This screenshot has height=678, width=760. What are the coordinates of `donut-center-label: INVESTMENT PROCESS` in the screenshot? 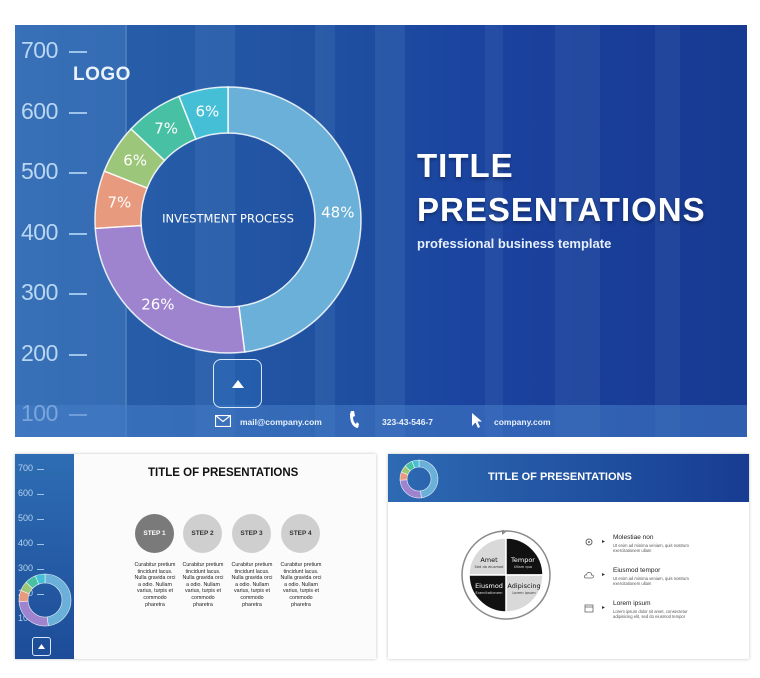 It's located at (228, 219).